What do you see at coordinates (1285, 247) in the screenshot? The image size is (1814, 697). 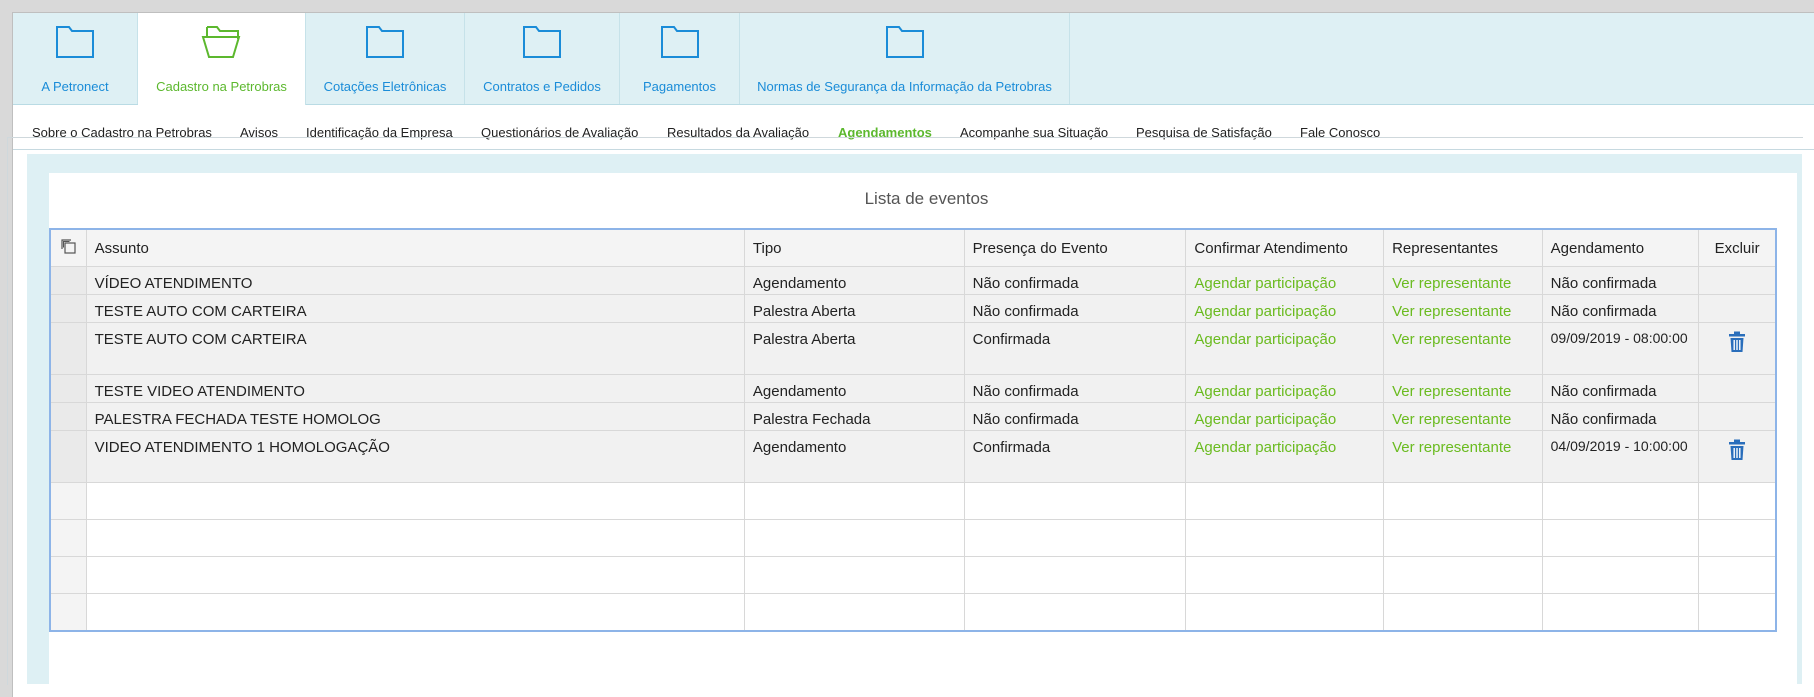 I see `column-header-confirmar: Confirmar Atendimento` at bounding box center [1285, 247].